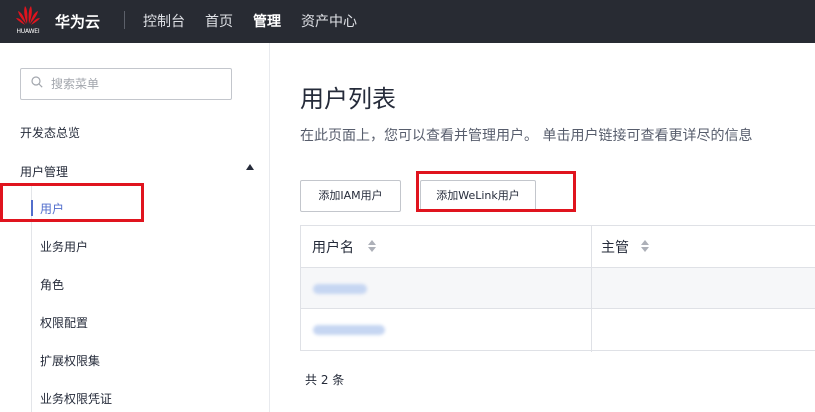 The image size is (815, 412). Describe the element at coordinates (50, 132) in the screenshot. I see `sidebar-item-dev-overview: 开发态总览` at that location.